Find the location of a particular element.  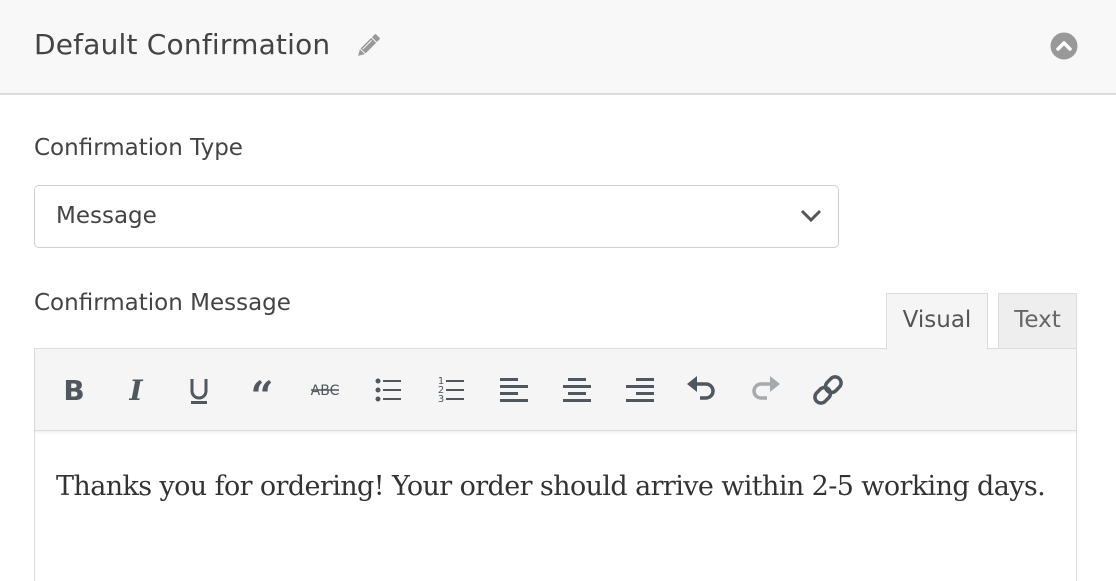

confirmation-message-label: Confirmation Message is located at coordinates (162, 303).